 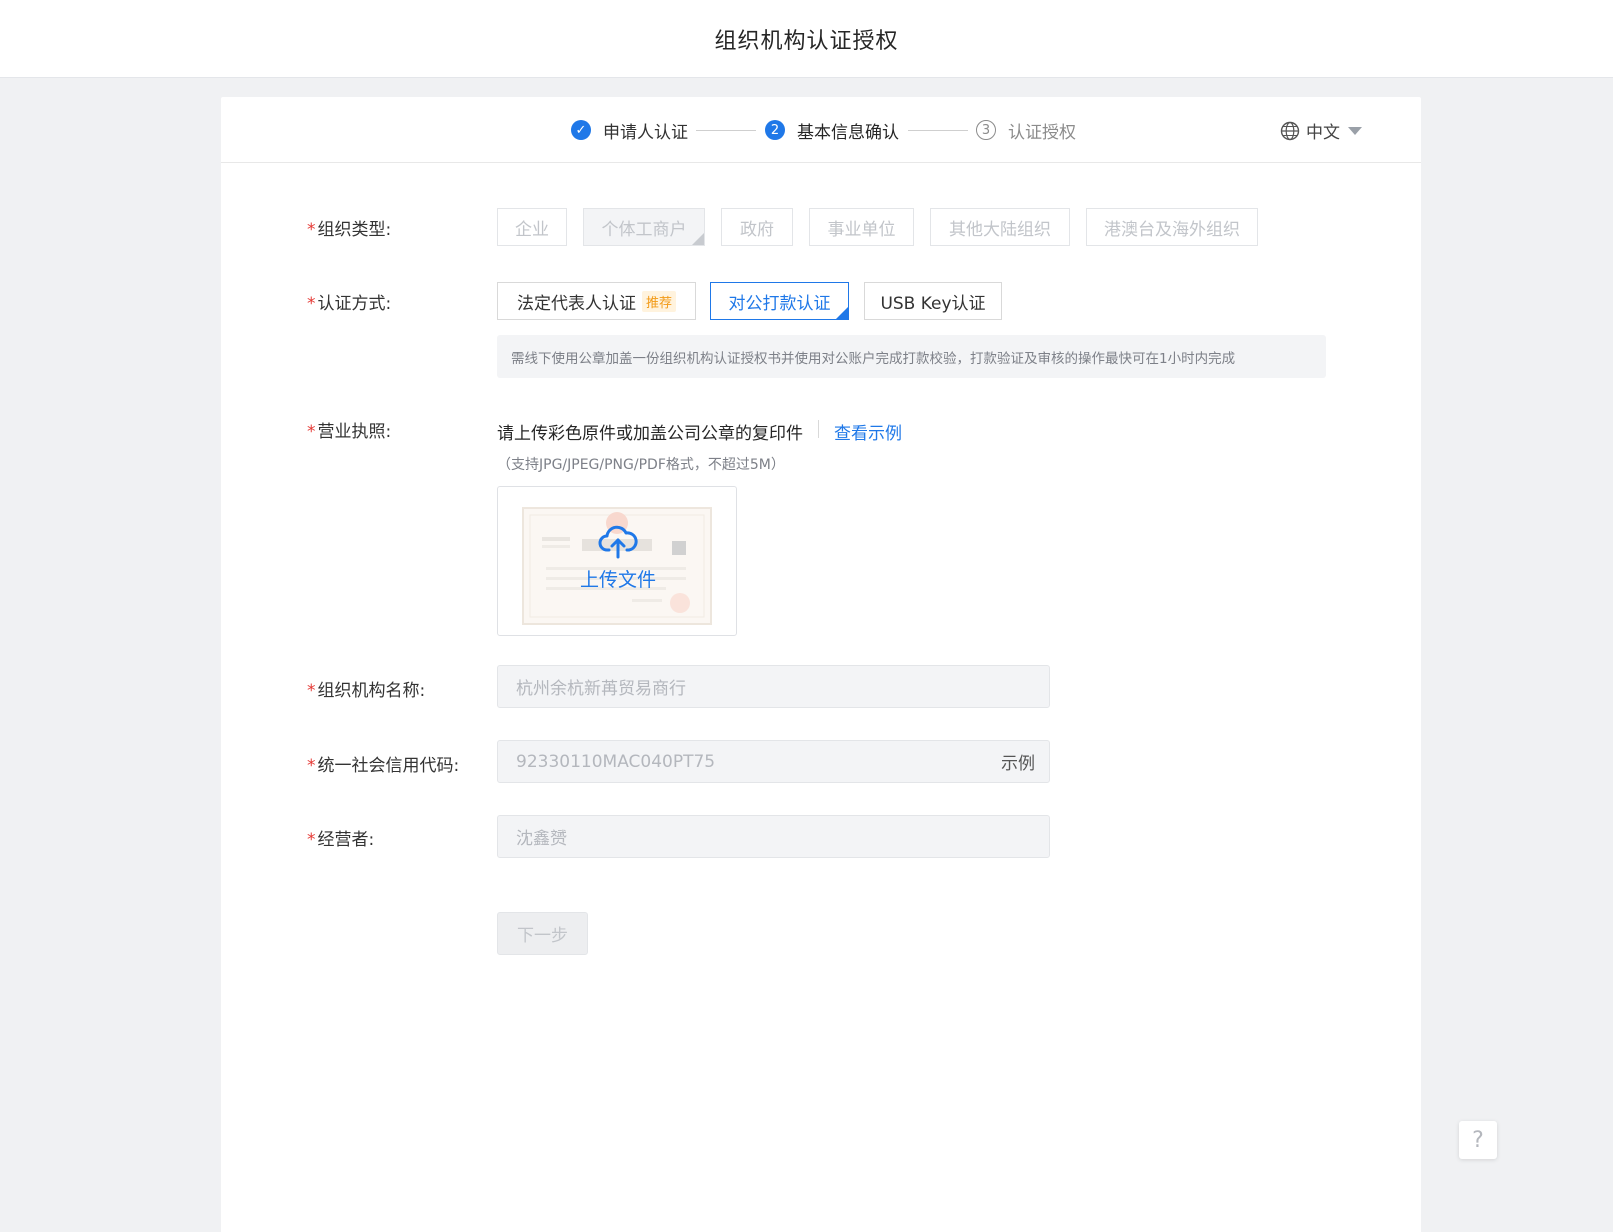 What do you see at coordinates (1323, 133) in the screenshot?
I see `language-label: 中文` at bounding box center [1323, 133].